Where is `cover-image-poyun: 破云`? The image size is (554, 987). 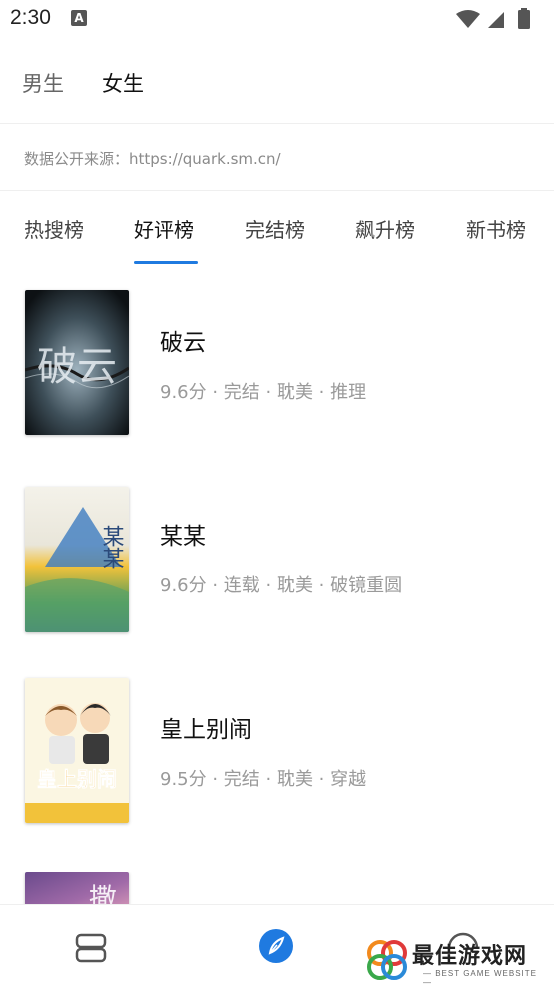 cover-image-poyun: 破云 is located at coordinates (77, 362).